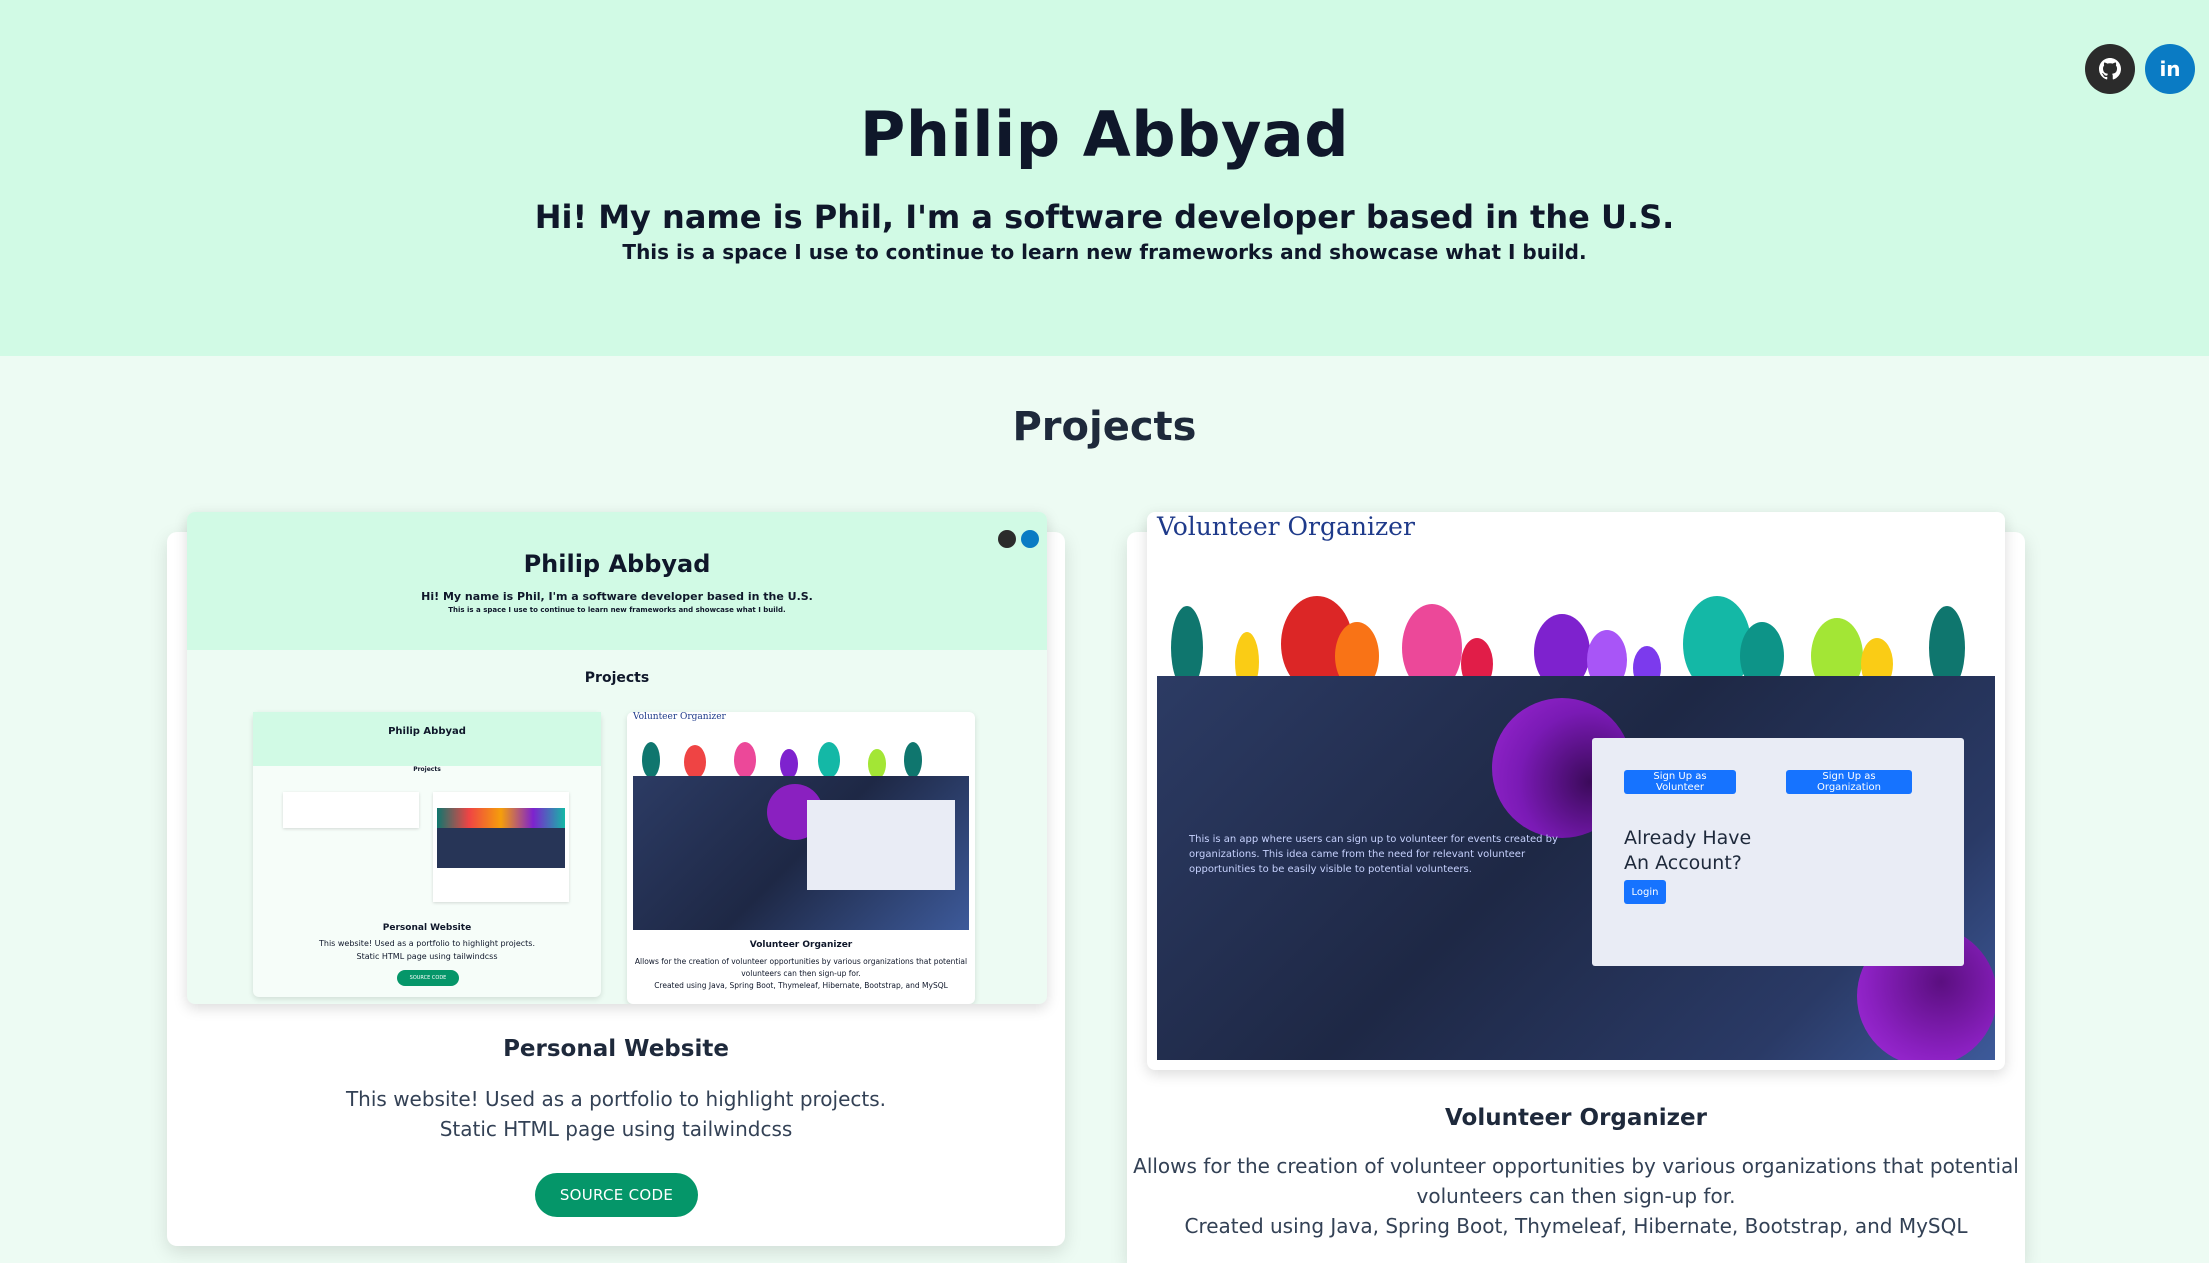  What do you see at coordinates (428, 978) in the screenshot?
I see `preview-nested-button: SOURCE CODE` at bounding box center [428, 978].